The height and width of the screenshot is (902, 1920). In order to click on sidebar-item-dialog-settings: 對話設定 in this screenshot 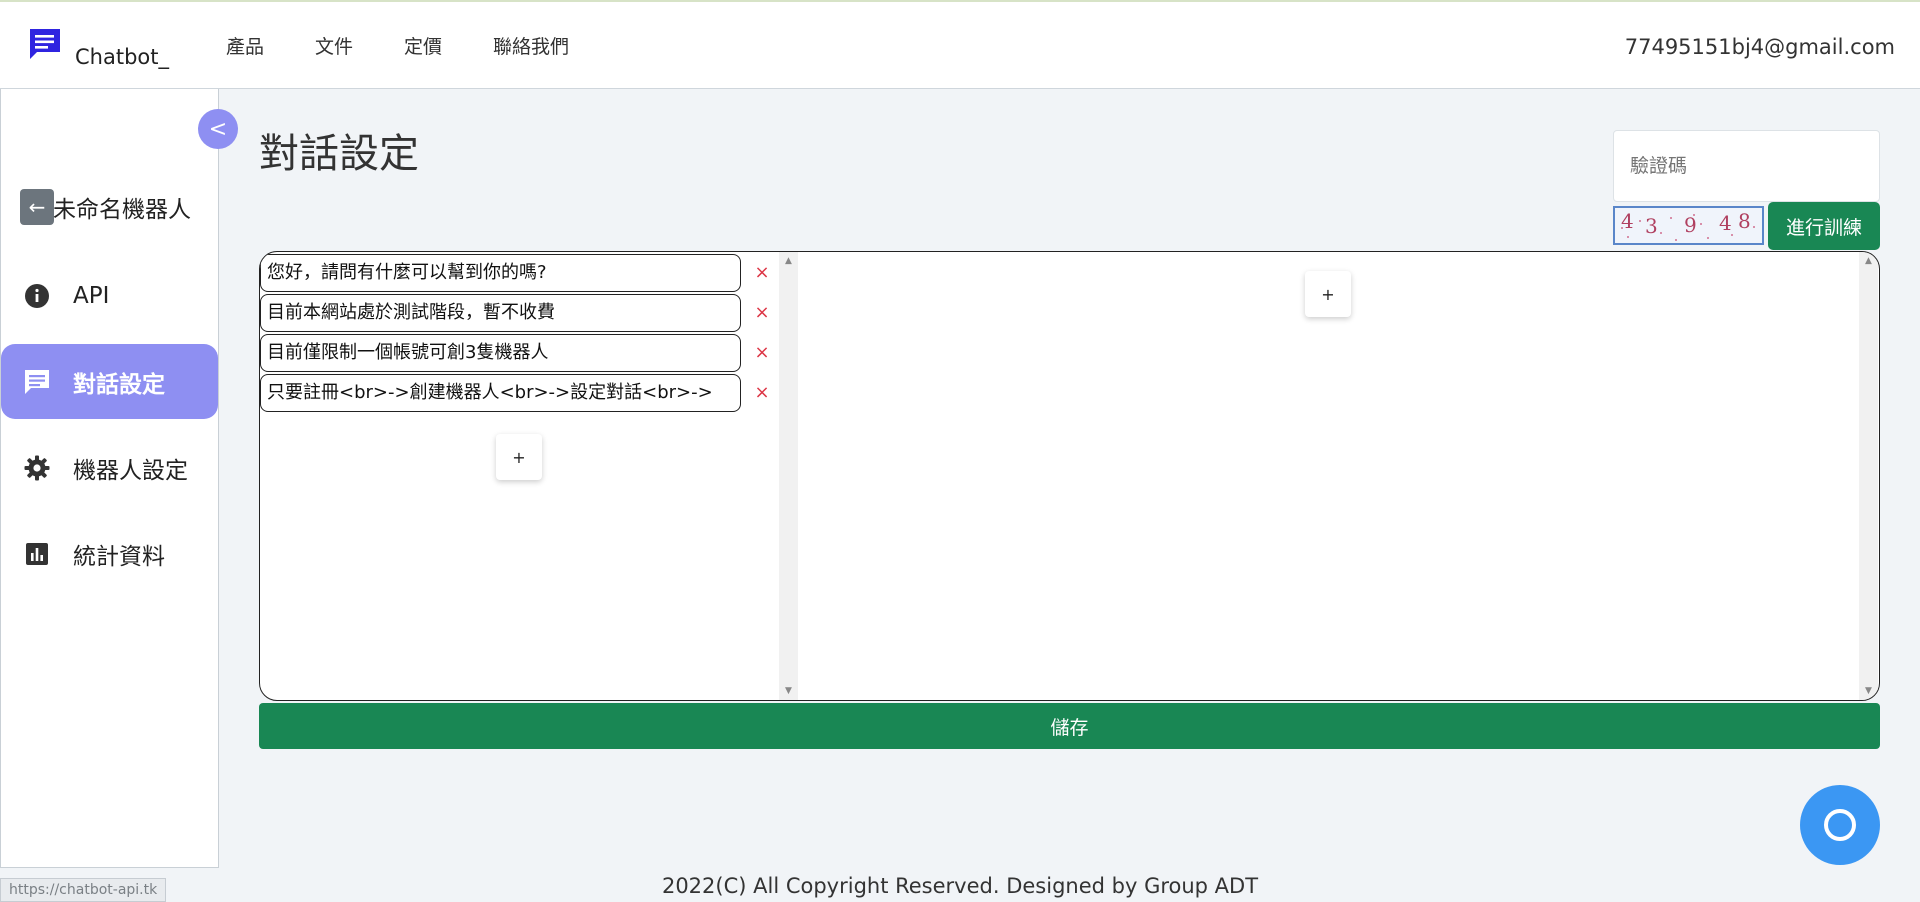, I will do `click(109, 381)`.